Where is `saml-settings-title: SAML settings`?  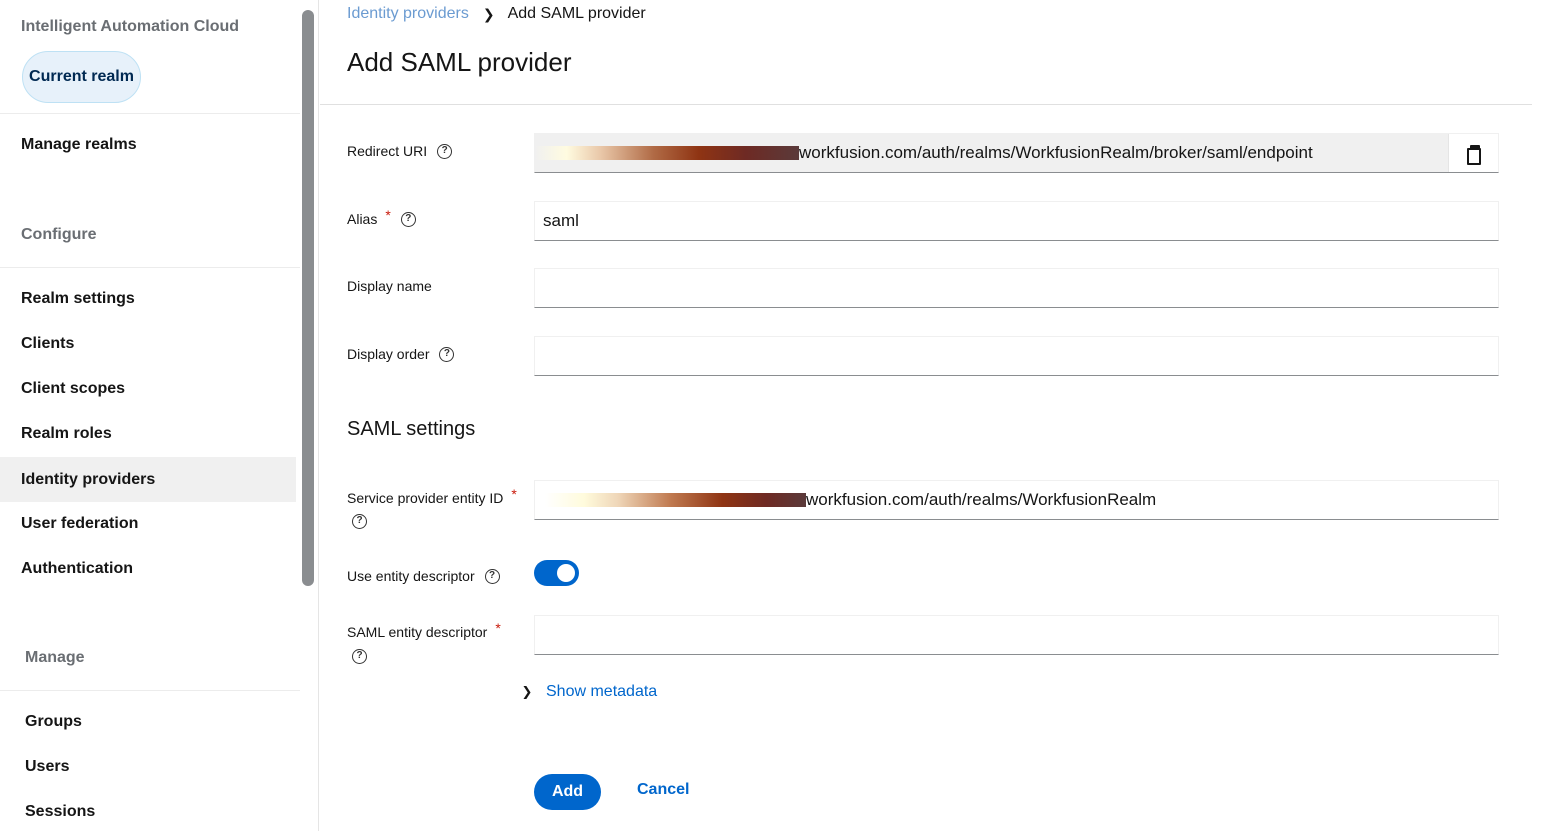
saml-settings-title: SAML settings is located at coordinates (411, 429).